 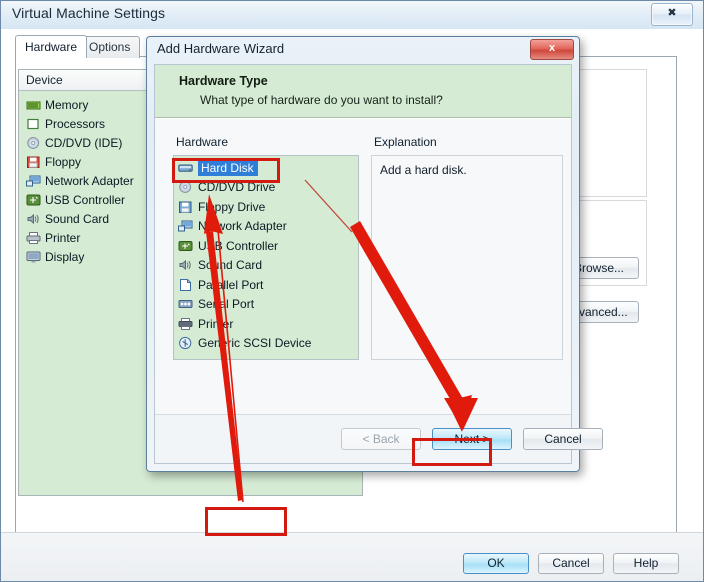 I want to click on hardware-list-item-label: Printer, so click(x=216, y=323).